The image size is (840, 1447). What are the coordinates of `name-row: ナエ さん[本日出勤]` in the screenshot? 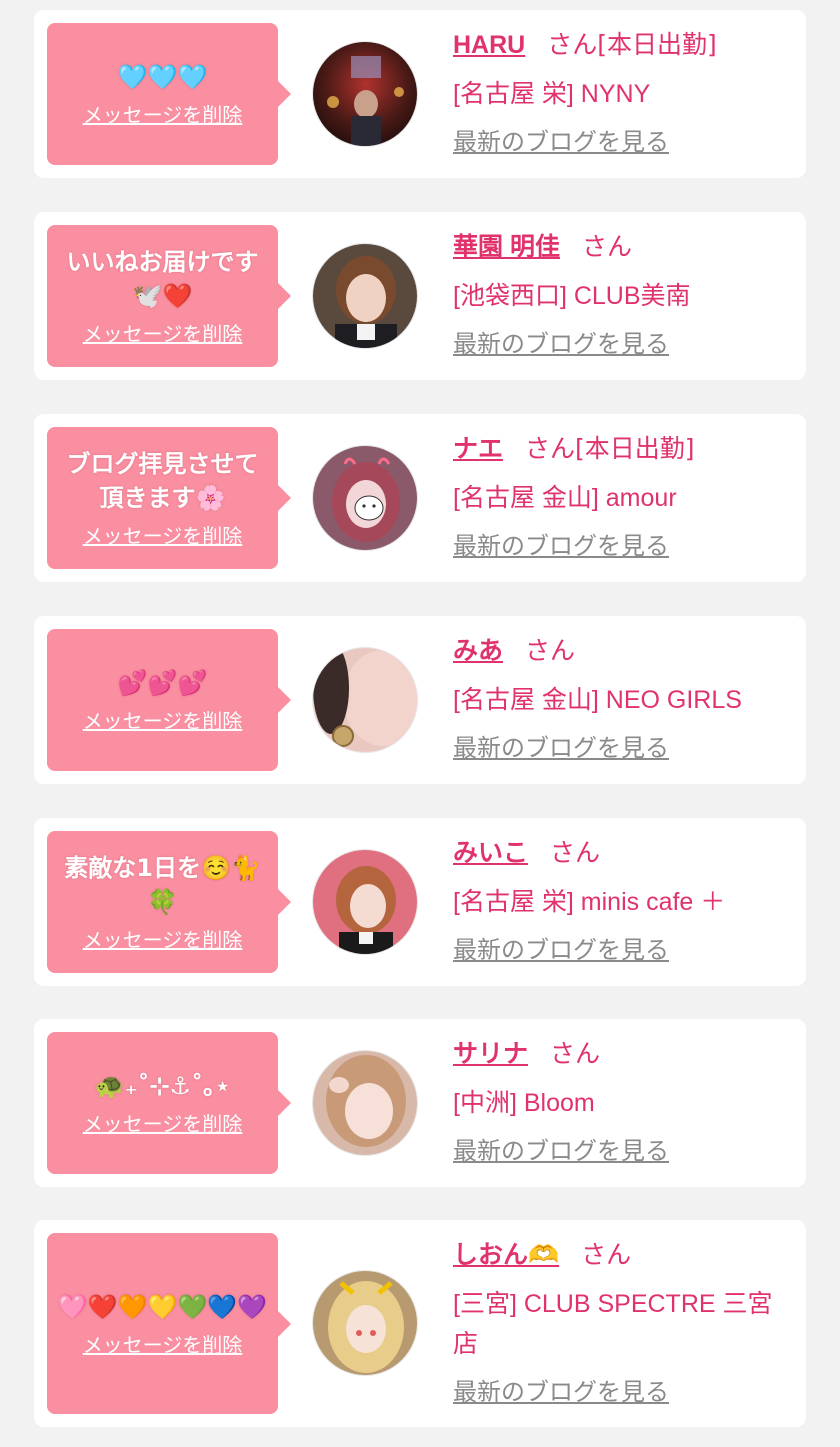 It's located at (623, 449).